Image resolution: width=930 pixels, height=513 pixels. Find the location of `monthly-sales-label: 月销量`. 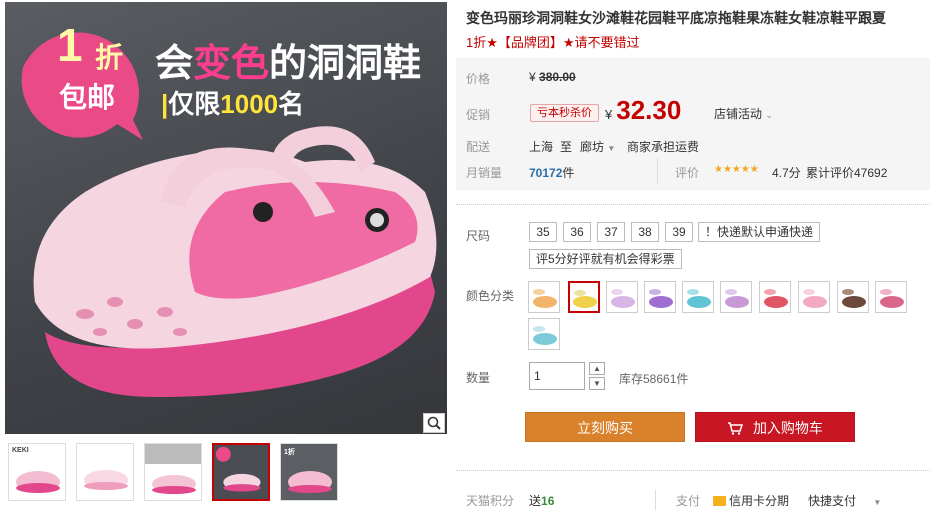

monthly-sales-label: 月销量 is located at coordinates (484, 173).